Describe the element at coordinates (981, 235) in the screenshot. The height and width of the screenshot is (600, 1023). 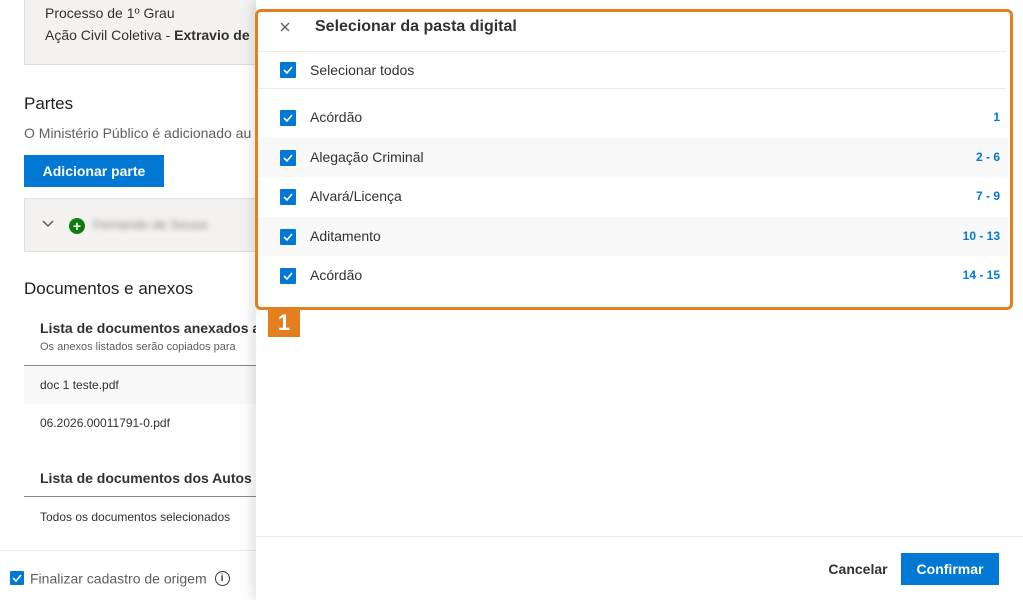
I see `page-range: 10 - 13` at that location.